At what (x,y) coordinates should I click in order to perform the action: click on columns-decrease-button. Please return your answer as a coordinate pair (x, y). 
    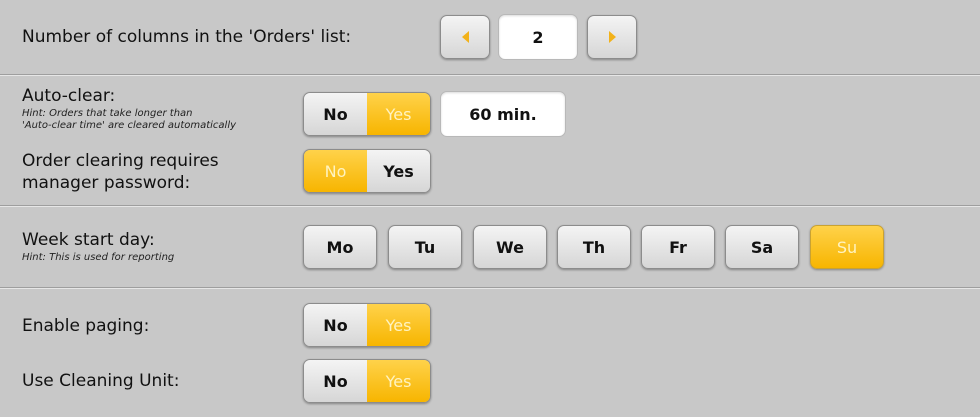
    Looking at the image, I should click on (465, 37).